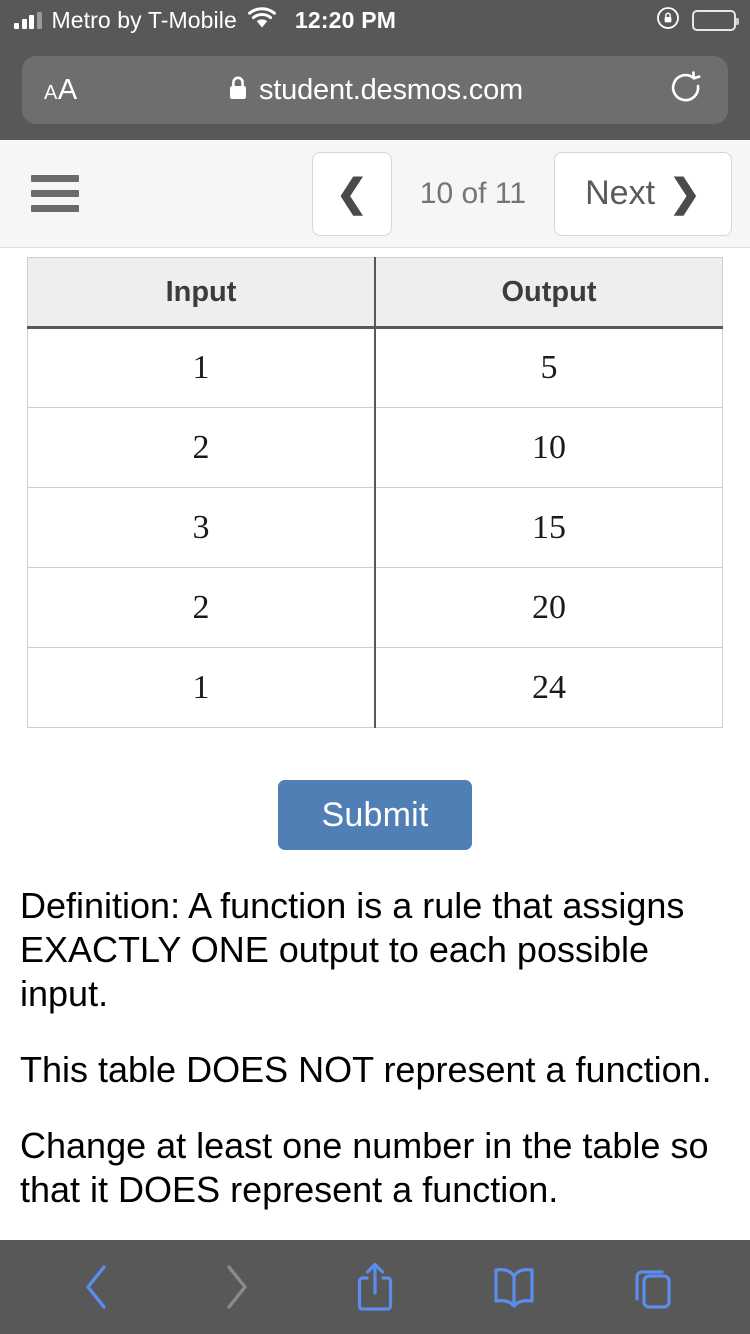  I want to click on table-cell-output: 20, so click(548, 607).